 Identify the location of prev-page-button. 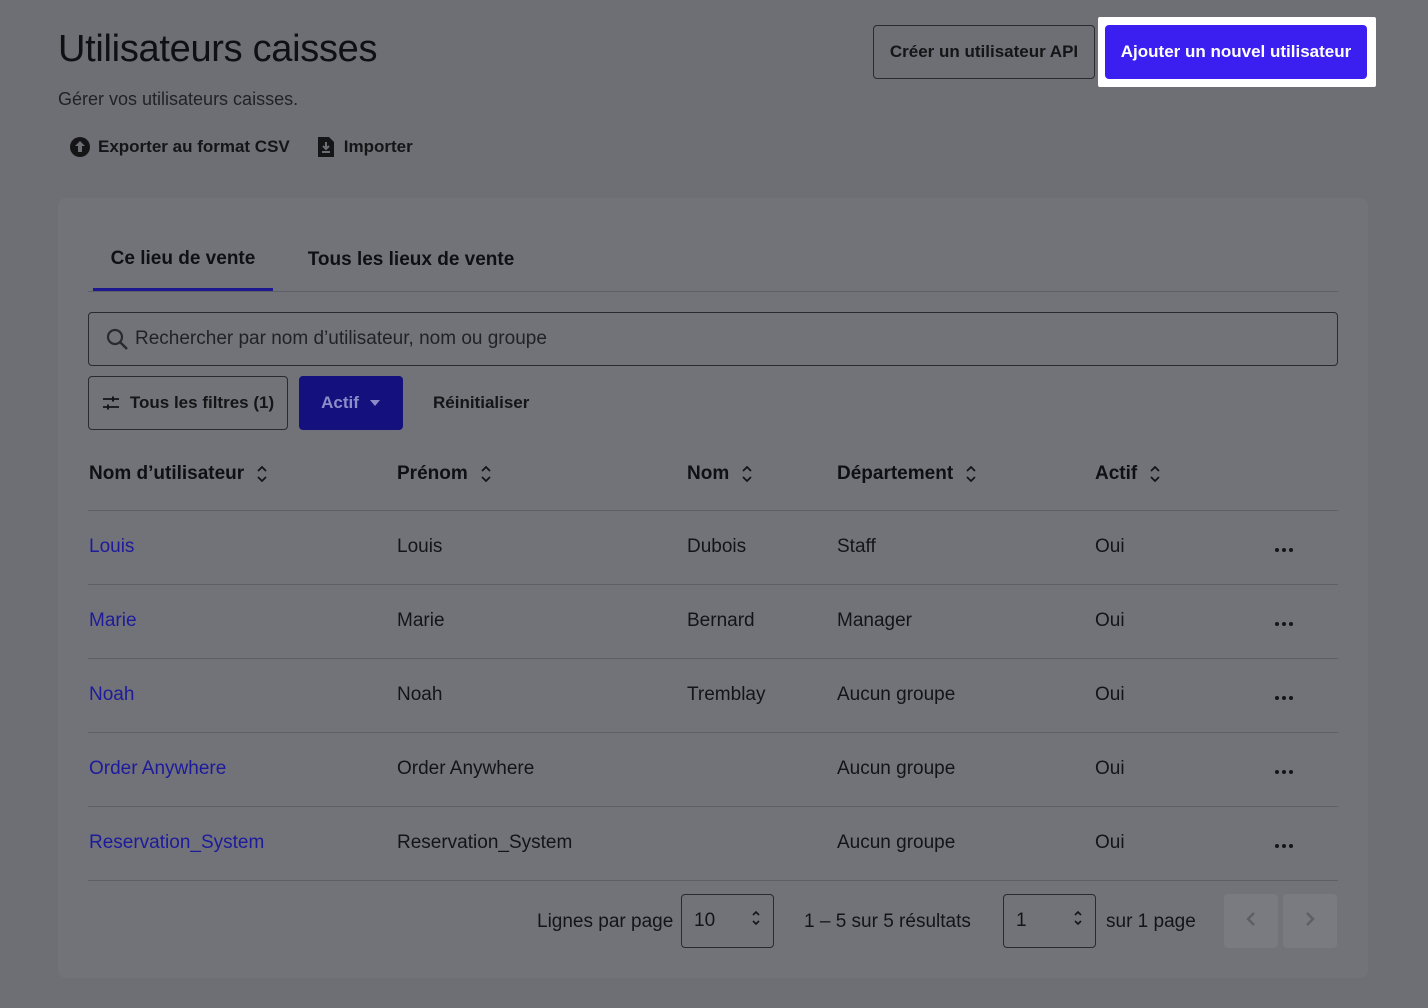
(1251, 921).